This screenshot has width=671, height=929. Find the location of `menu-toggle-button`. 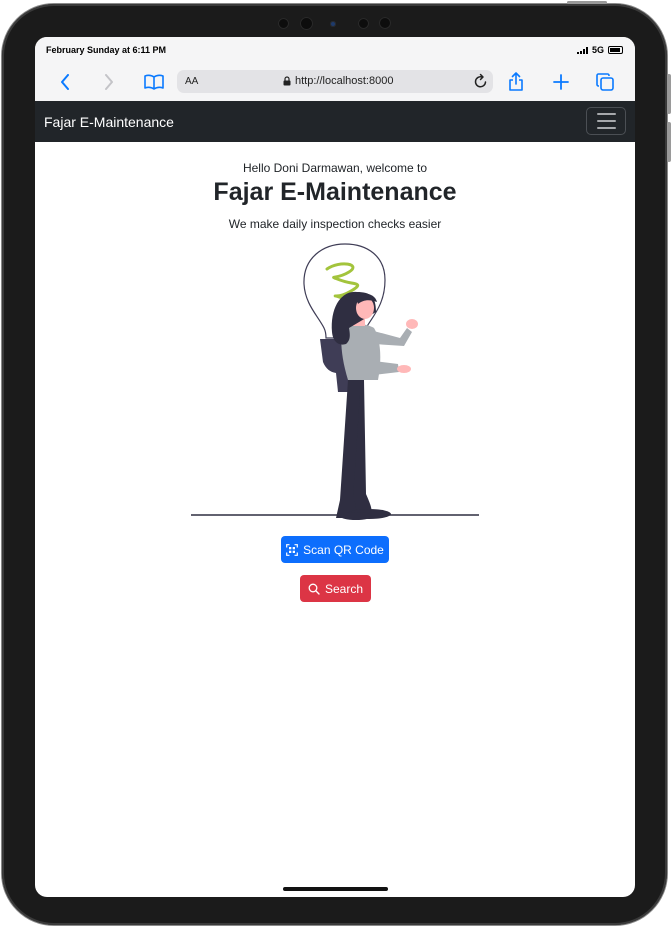

menu-toggle-button is located at coordinates (606, 121).